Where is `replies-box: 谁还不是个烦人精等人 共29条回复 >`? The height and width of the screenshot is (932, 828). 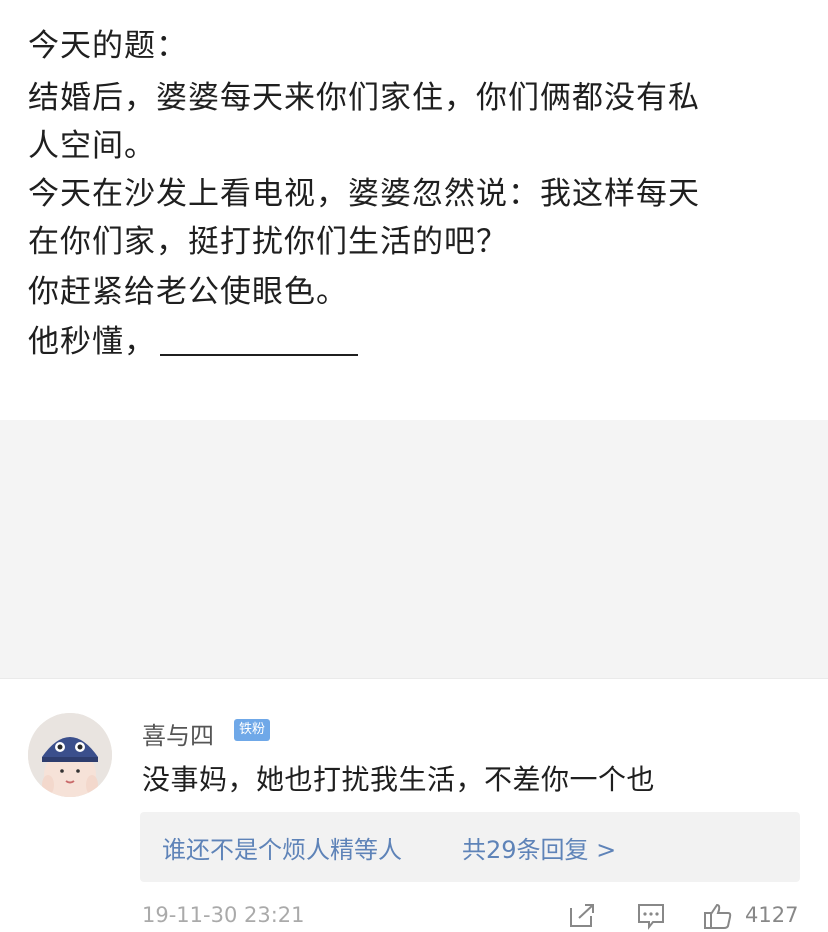
replies-box: 谁还不是个烦人精等人 共29条回复 > is located at coordinates (470, 847).